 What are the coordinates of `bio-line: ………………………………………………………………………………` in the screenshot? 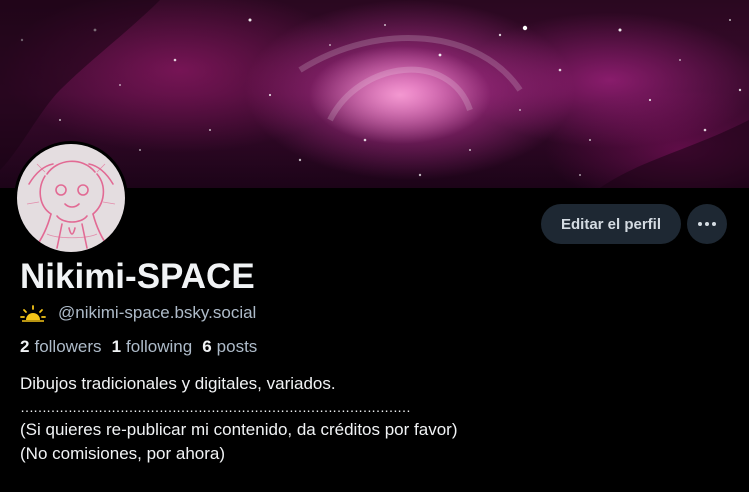 It's located at (215, 407).